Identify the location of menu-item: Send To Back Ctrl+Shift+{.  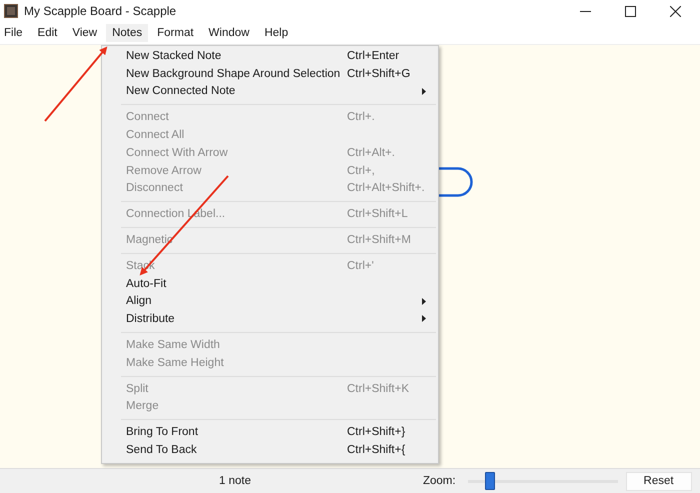
(270, 450).